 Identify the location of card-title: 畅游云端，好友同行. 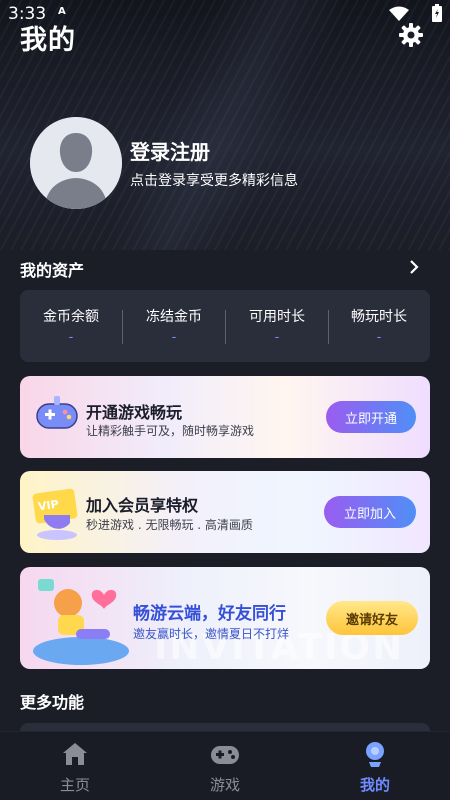
(209, 614).